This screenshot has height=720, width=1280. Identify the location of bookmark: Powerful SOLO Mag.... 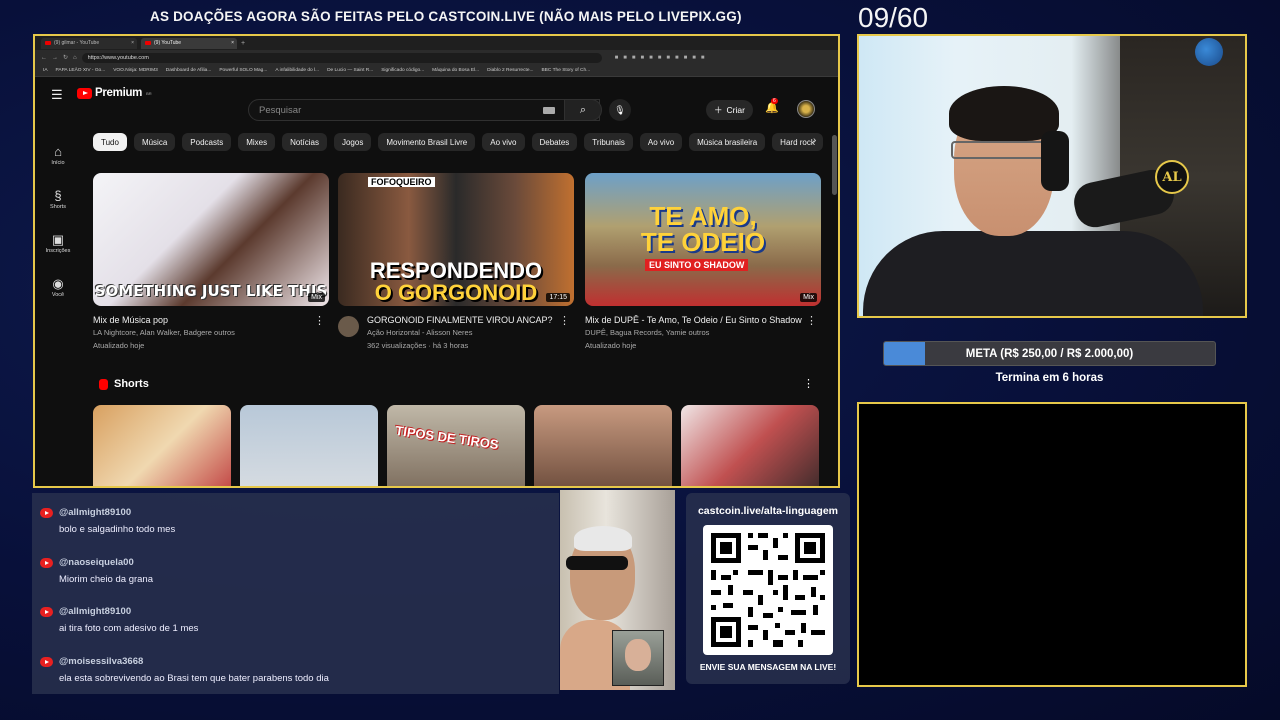
(243, 70).